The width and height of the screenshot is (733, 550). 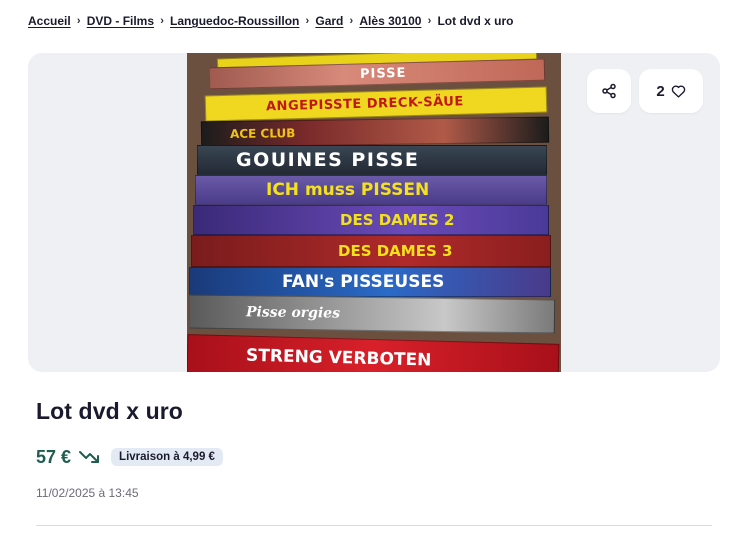 What do you see at coordinates (87, 493) in the screenshot?
I see `listing-date: 11/02/2025 à 13:45` at bounding box center [87, 493].